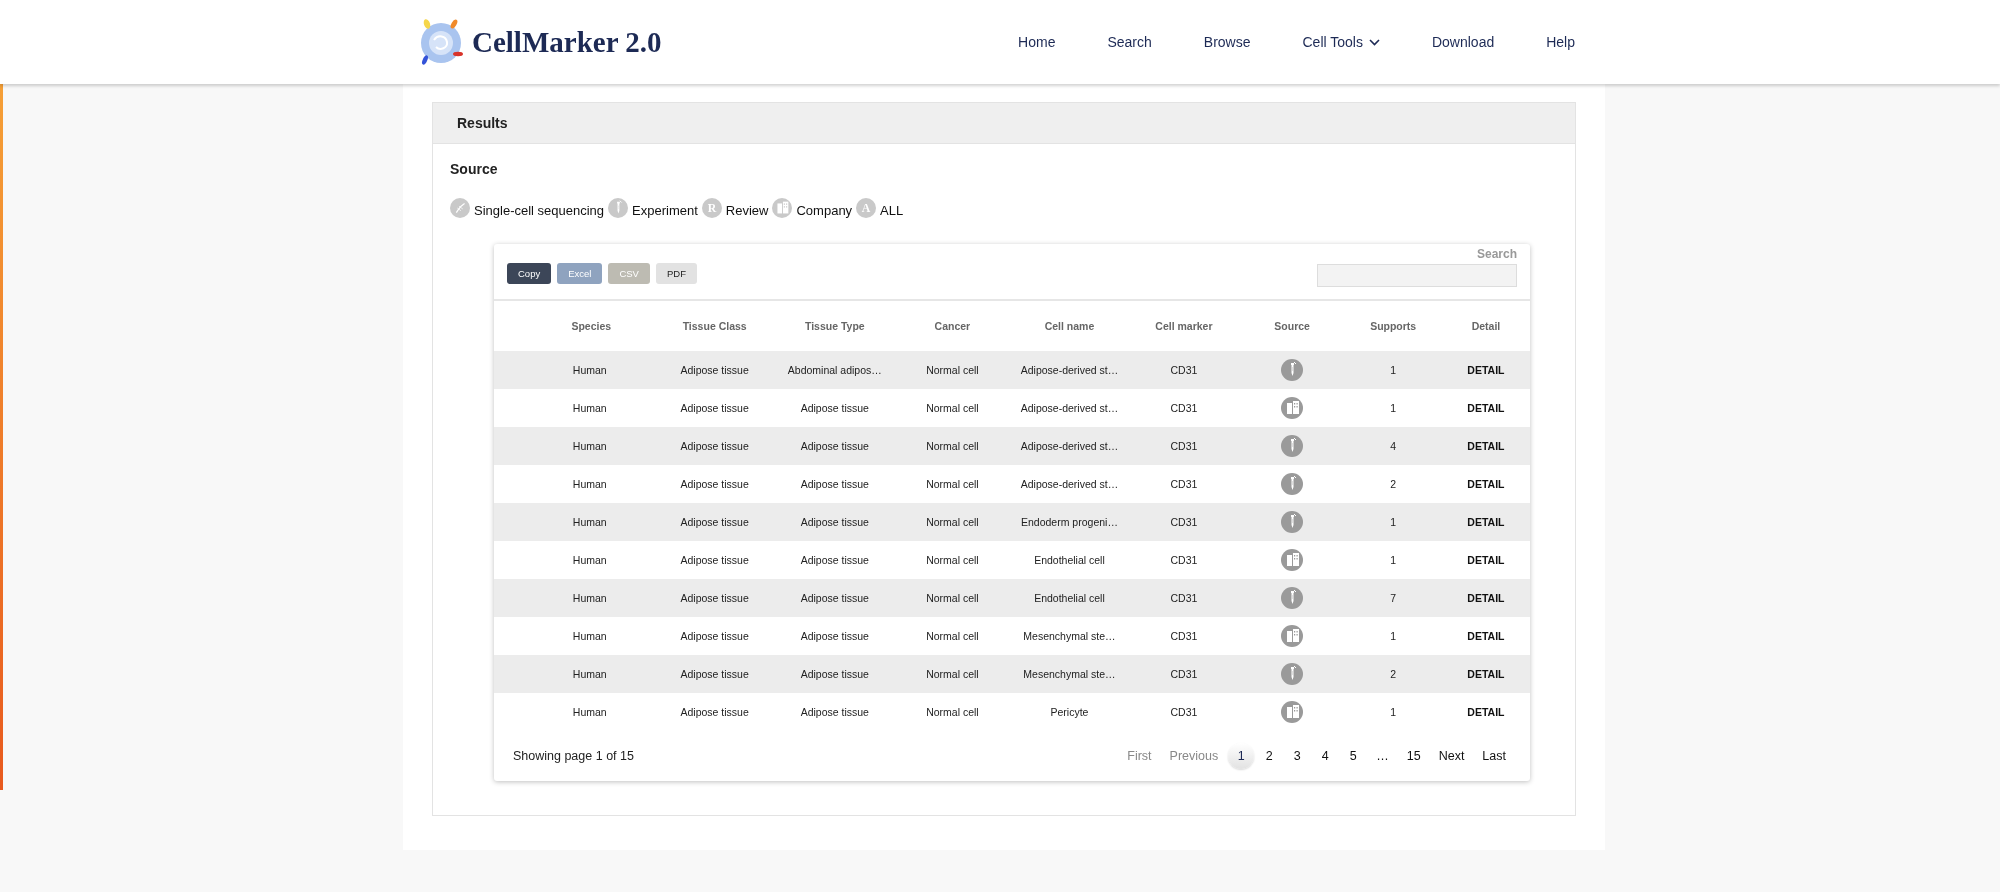  What do you see at coordinates (1241, 756) in the screenshot?
I see `pagination-button: 1` at bounding box center [1241, 756].